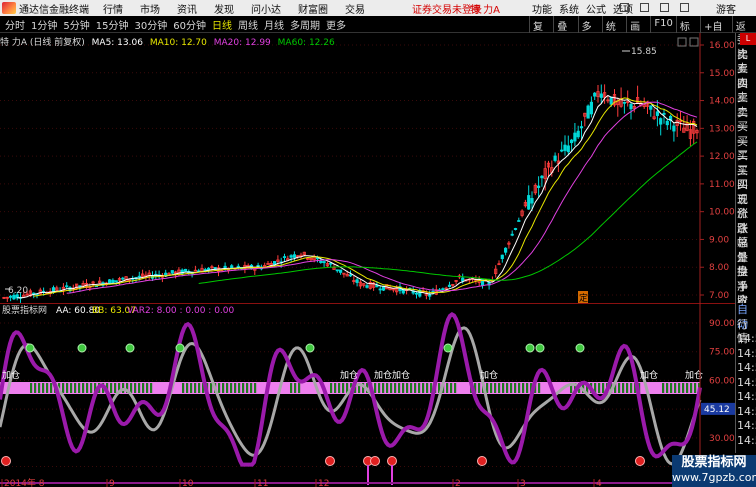 The width and height of the screenshot is (756, 487). What do you see at coordinates (743, 32) in the screenshot?
I see `tool-back: 返回` at bounding box center [743, 32].